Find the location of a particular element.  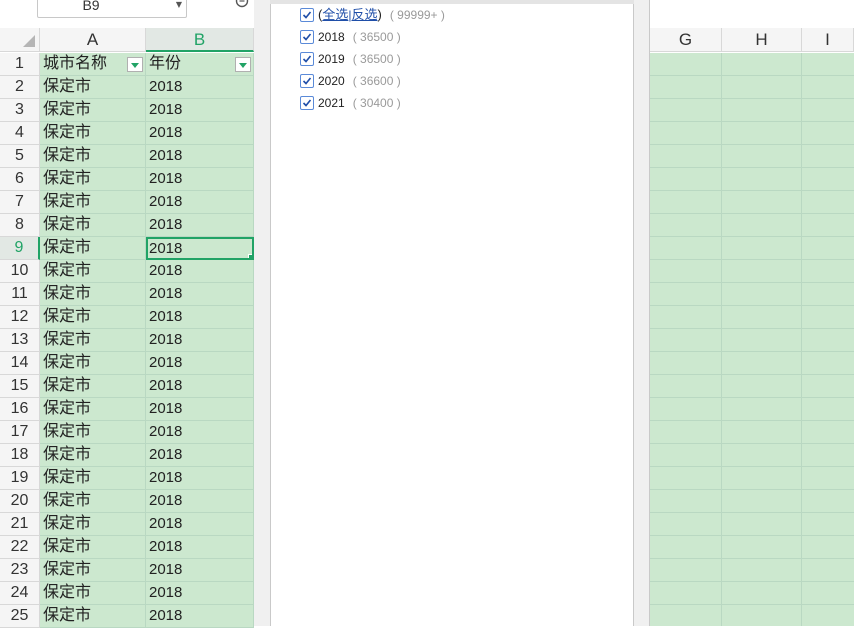

column-header-h: H is located at coordinates (762, 40).